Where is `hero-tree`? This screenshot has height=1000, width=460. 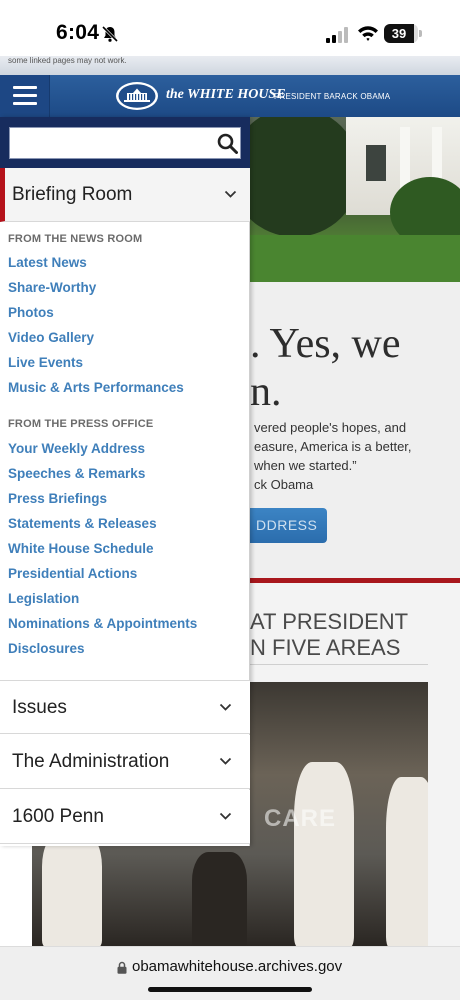
hero-tree is located at coordinates (305, 177).